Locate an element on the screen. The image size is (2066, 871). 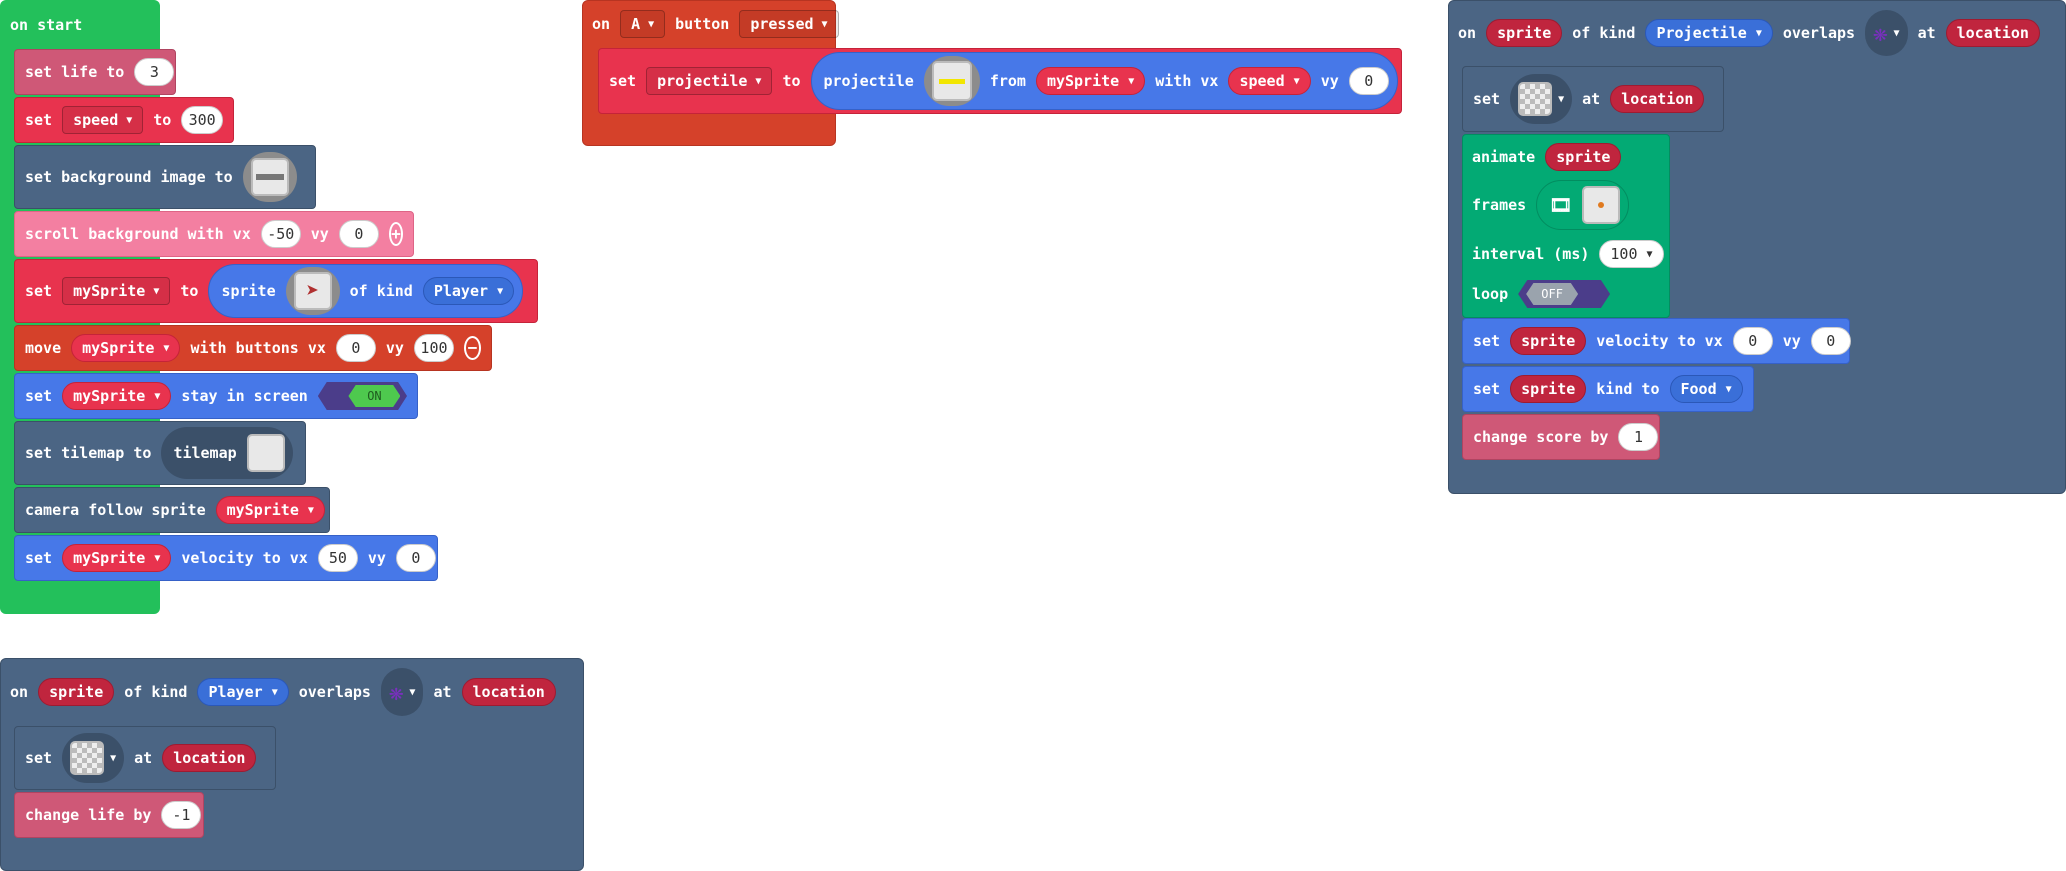
move-label: move is located at coordinates (43, 348).